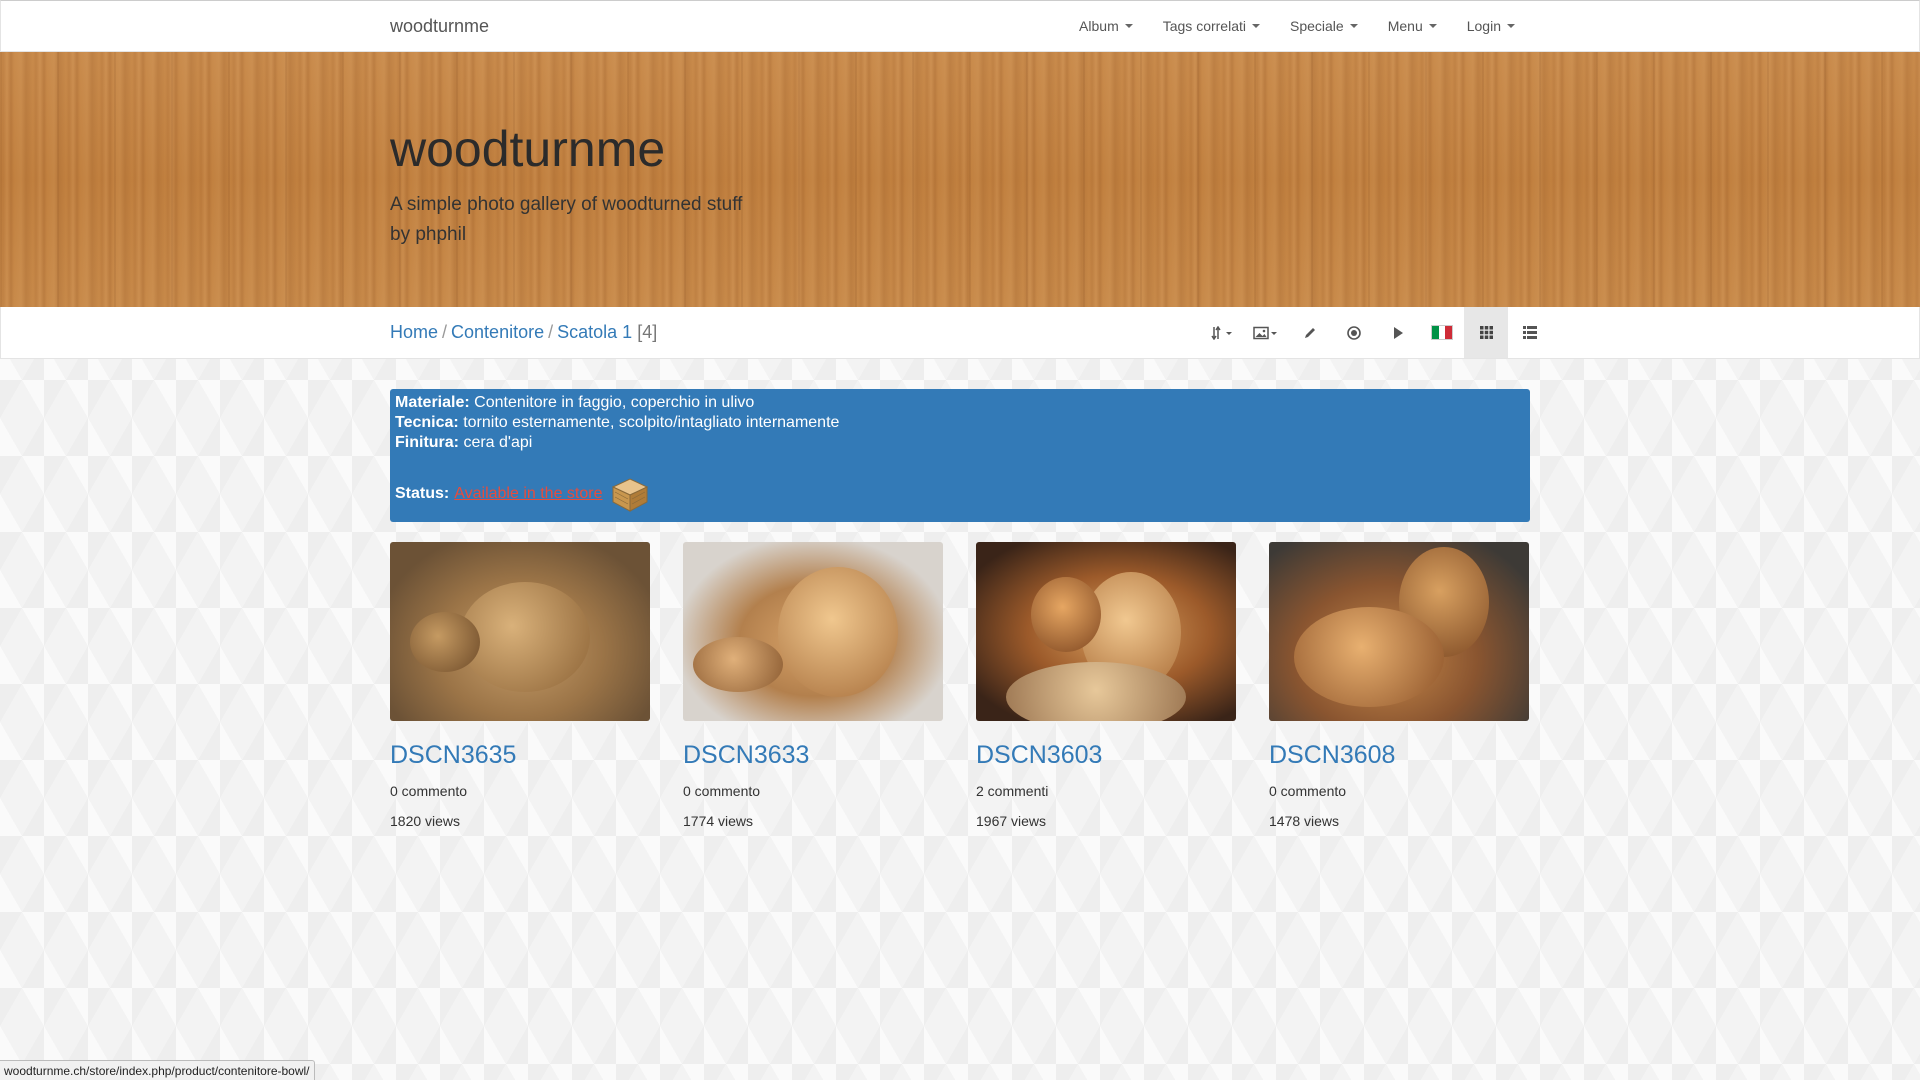 The height and width of the screenshot is (1080, 1920). I want to click on breadcrumb-scatola: Scatola 1, so click(594, 332).